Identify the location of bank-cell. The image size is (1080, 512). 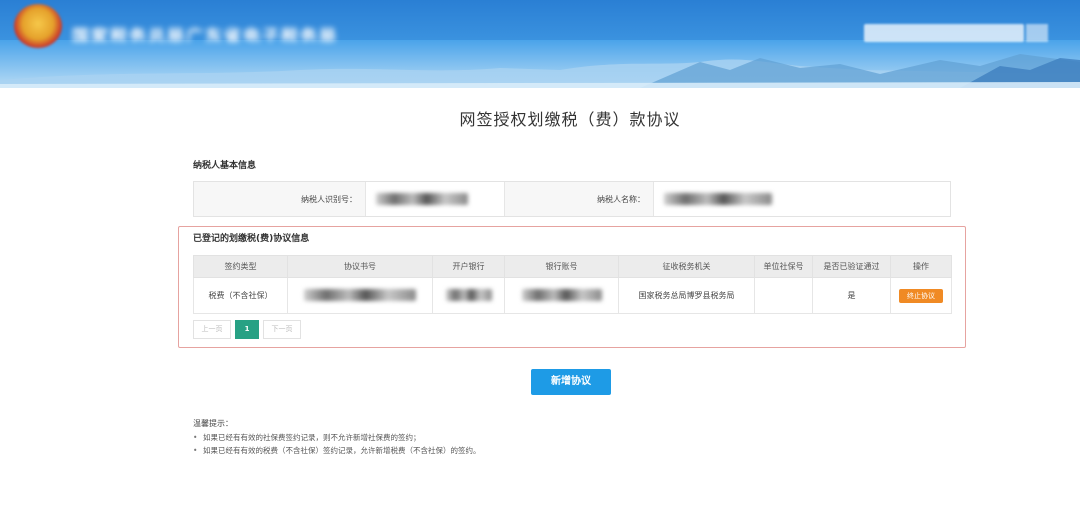
(468, 295).